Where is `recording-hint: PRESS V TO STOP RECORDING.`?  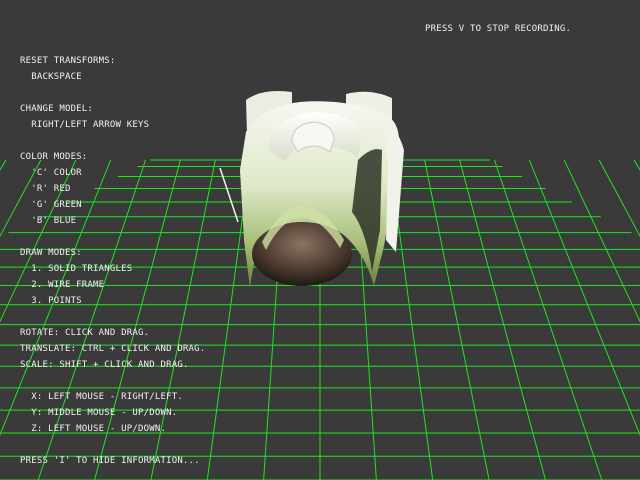
recording-hint: PRESS V TO STOP RECORDING. is located at coordinates (498, 29).